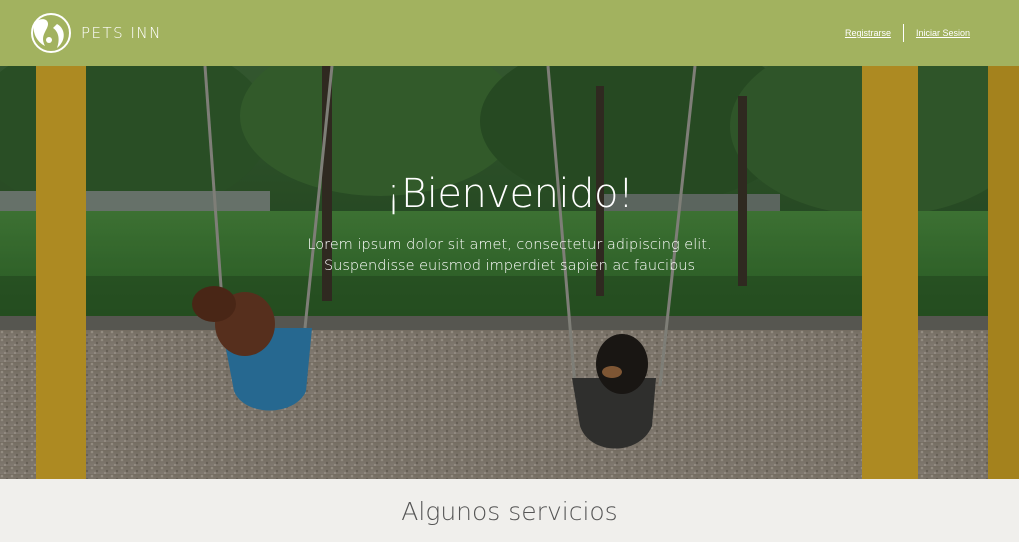 The image size is (1019, 542). I want to click on services-section: Algunos servicios, so click(509, 510).